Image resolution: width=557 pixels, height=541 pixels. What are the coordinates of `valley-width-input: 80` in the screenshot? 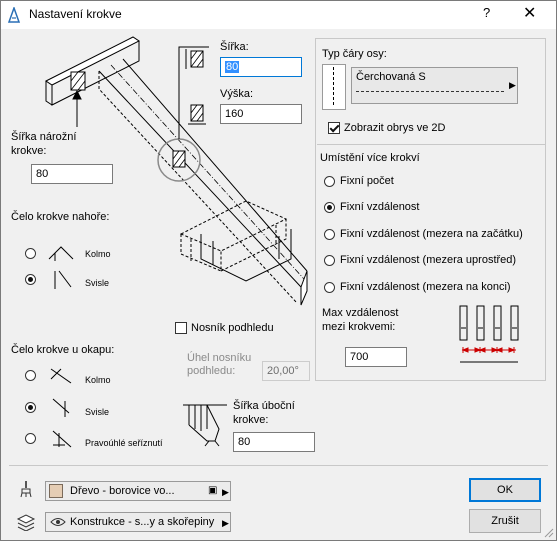 It's located at (274, 442).